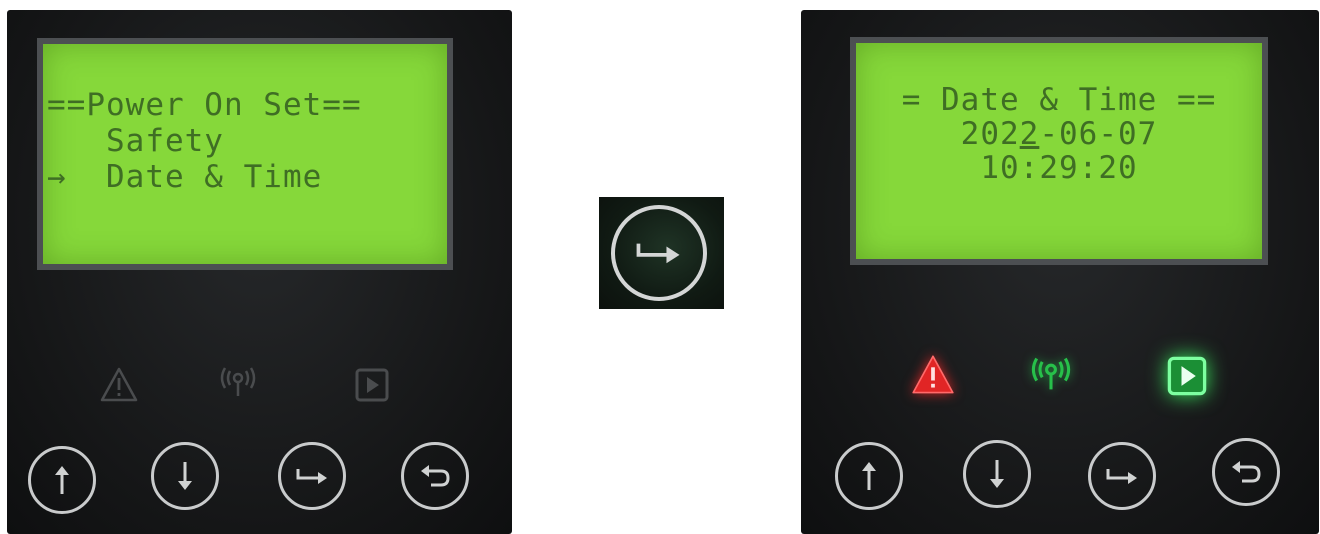 This screenshot has width=1320, height=534. What do you see at coordinates (990, 134) in the screenshot?
I see `date-prefix: 202` at bounding box center [990, 134].